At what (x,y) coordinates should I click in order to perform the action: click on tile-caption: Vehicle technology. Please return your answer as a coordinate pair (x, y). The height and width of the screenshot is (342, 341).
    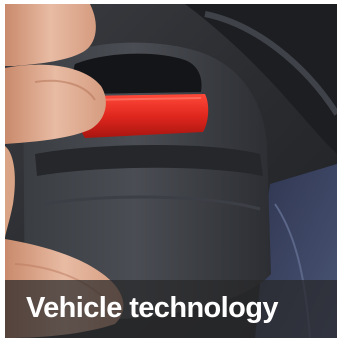
    Looking at the image, I should click on (152, 308).